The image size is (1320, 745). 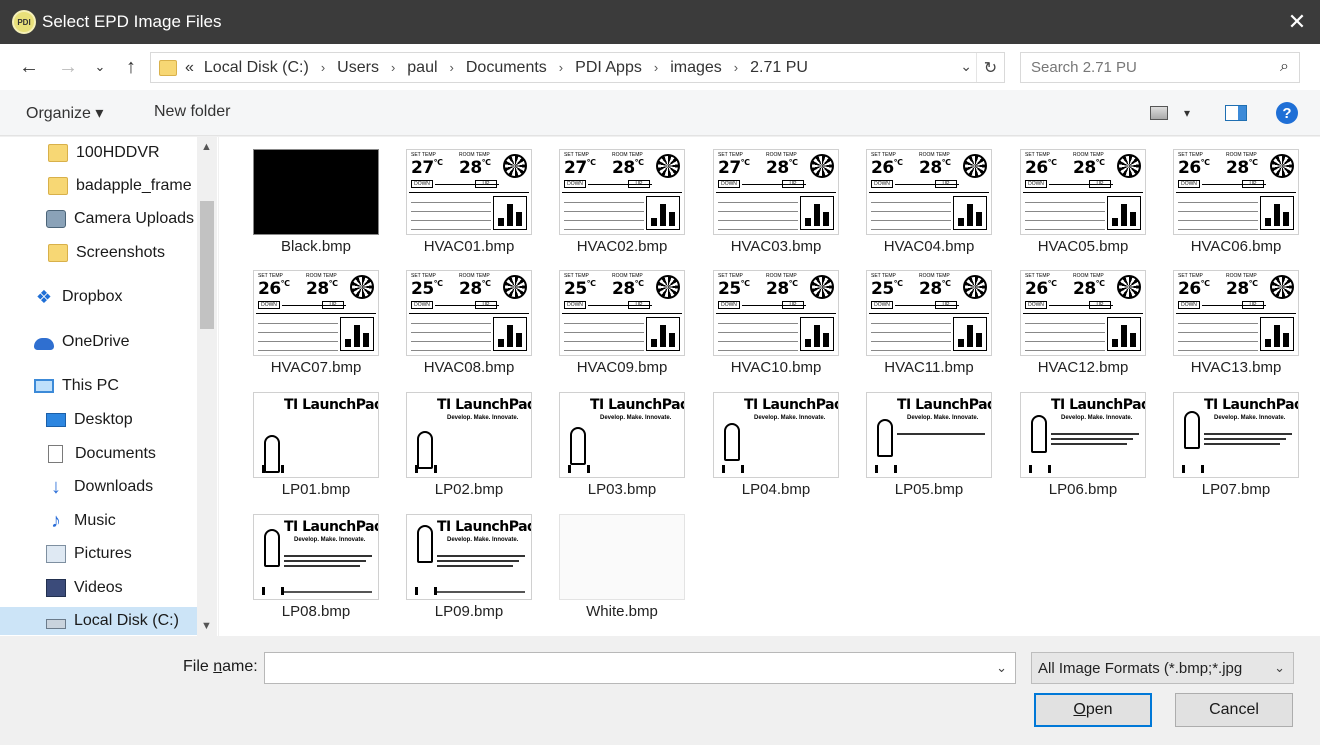 What do you see at coordinates (99, 487) in the screenshot?
I see `sidebar-item-downloads: ↓ Downloads` at bounding box center [99, 487].